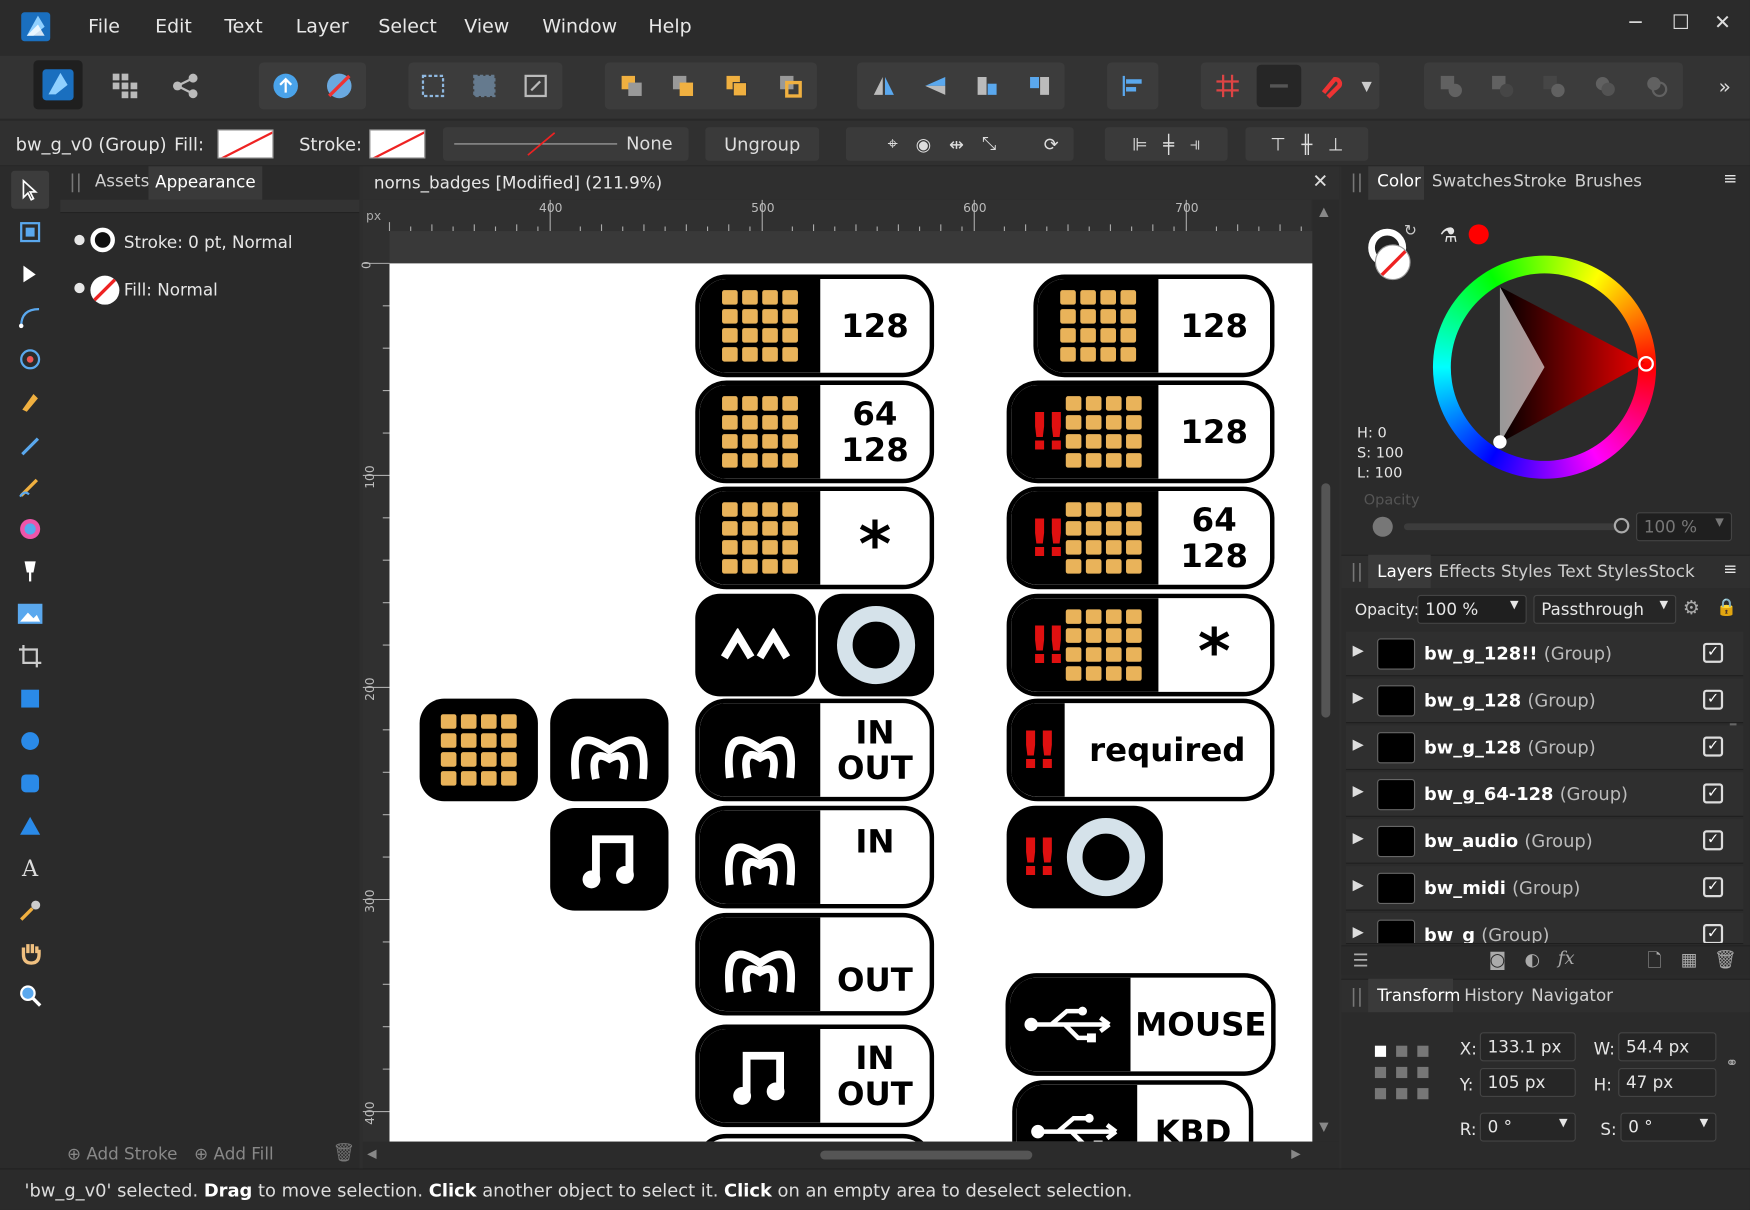  I want to click on move-forward-one-icon, so click(736, 86).